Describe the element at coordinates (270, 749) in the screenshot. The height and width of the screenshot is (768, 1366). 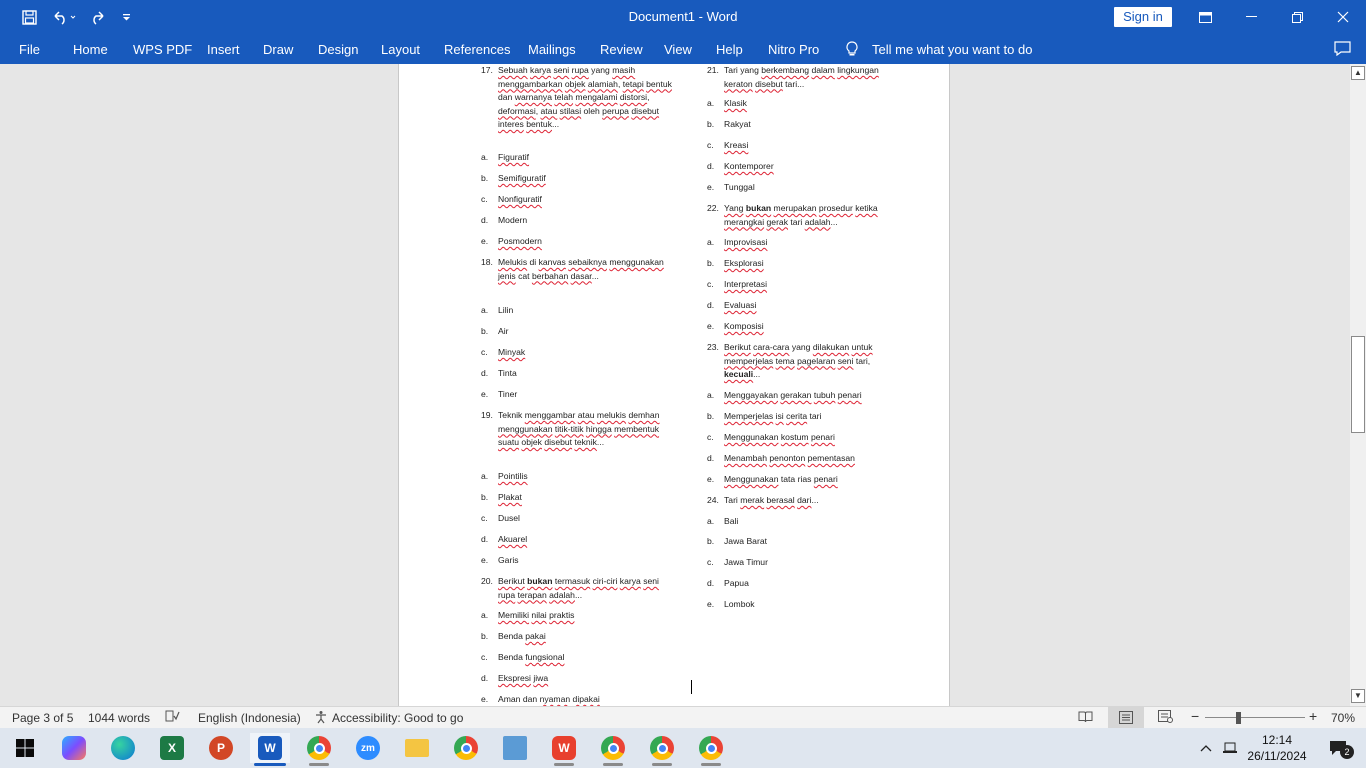
I see `word-taskbar-icon: W` at that location.